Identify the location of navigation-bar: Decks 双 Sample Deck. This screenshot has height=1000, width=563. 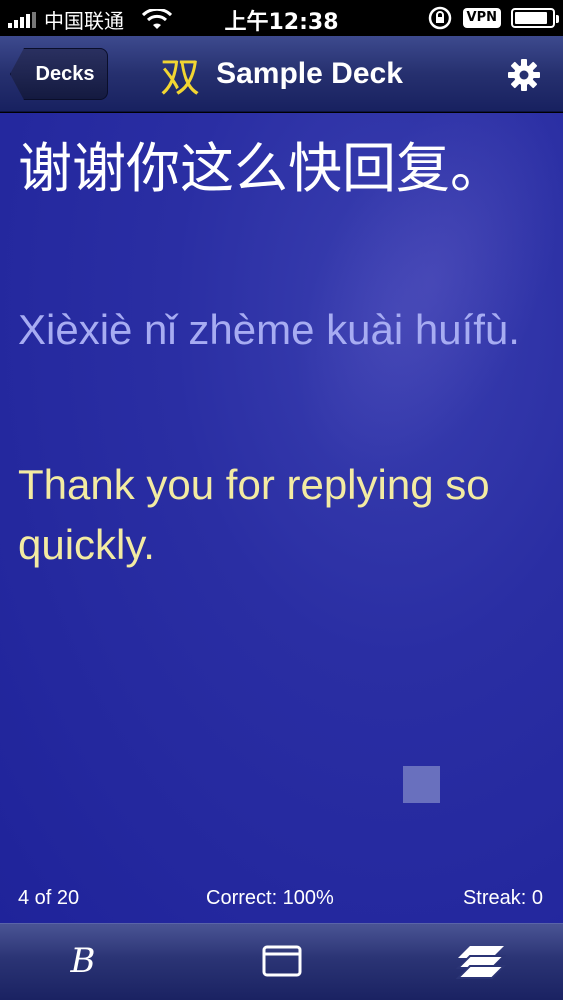
(281, 74).